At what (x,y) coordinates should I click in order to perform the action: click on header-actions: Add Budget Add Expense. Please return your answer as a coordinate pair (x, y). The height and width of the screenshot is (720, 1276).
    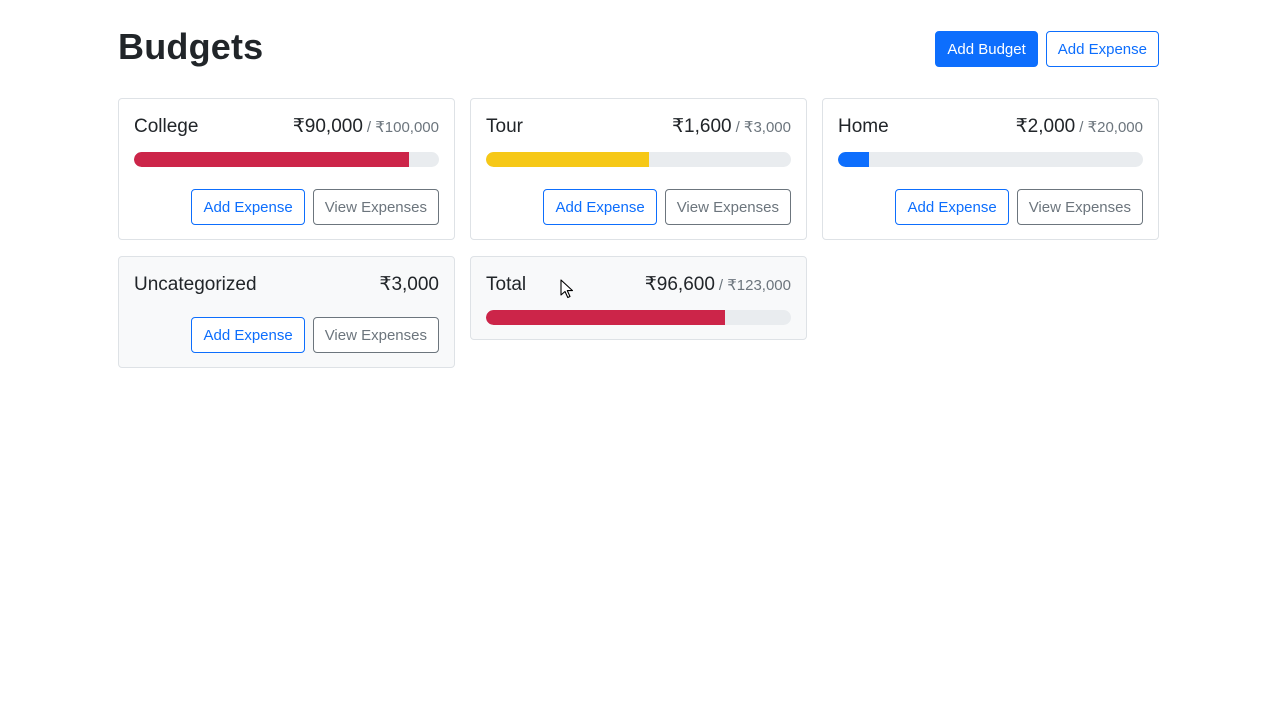
    Looking at the image, I should click on (1047, 49).